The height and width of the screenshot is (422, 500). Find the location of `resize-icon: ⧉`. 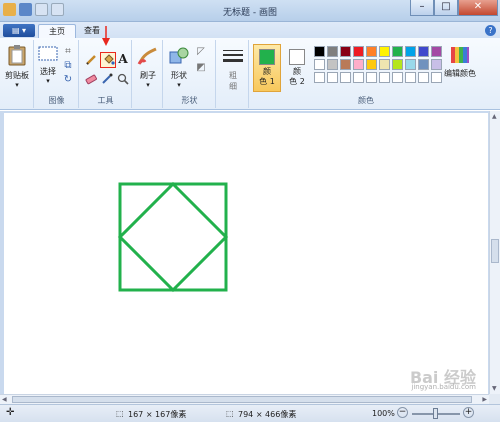

resize-icon: ⧉ is located at coordinates (68, 66).